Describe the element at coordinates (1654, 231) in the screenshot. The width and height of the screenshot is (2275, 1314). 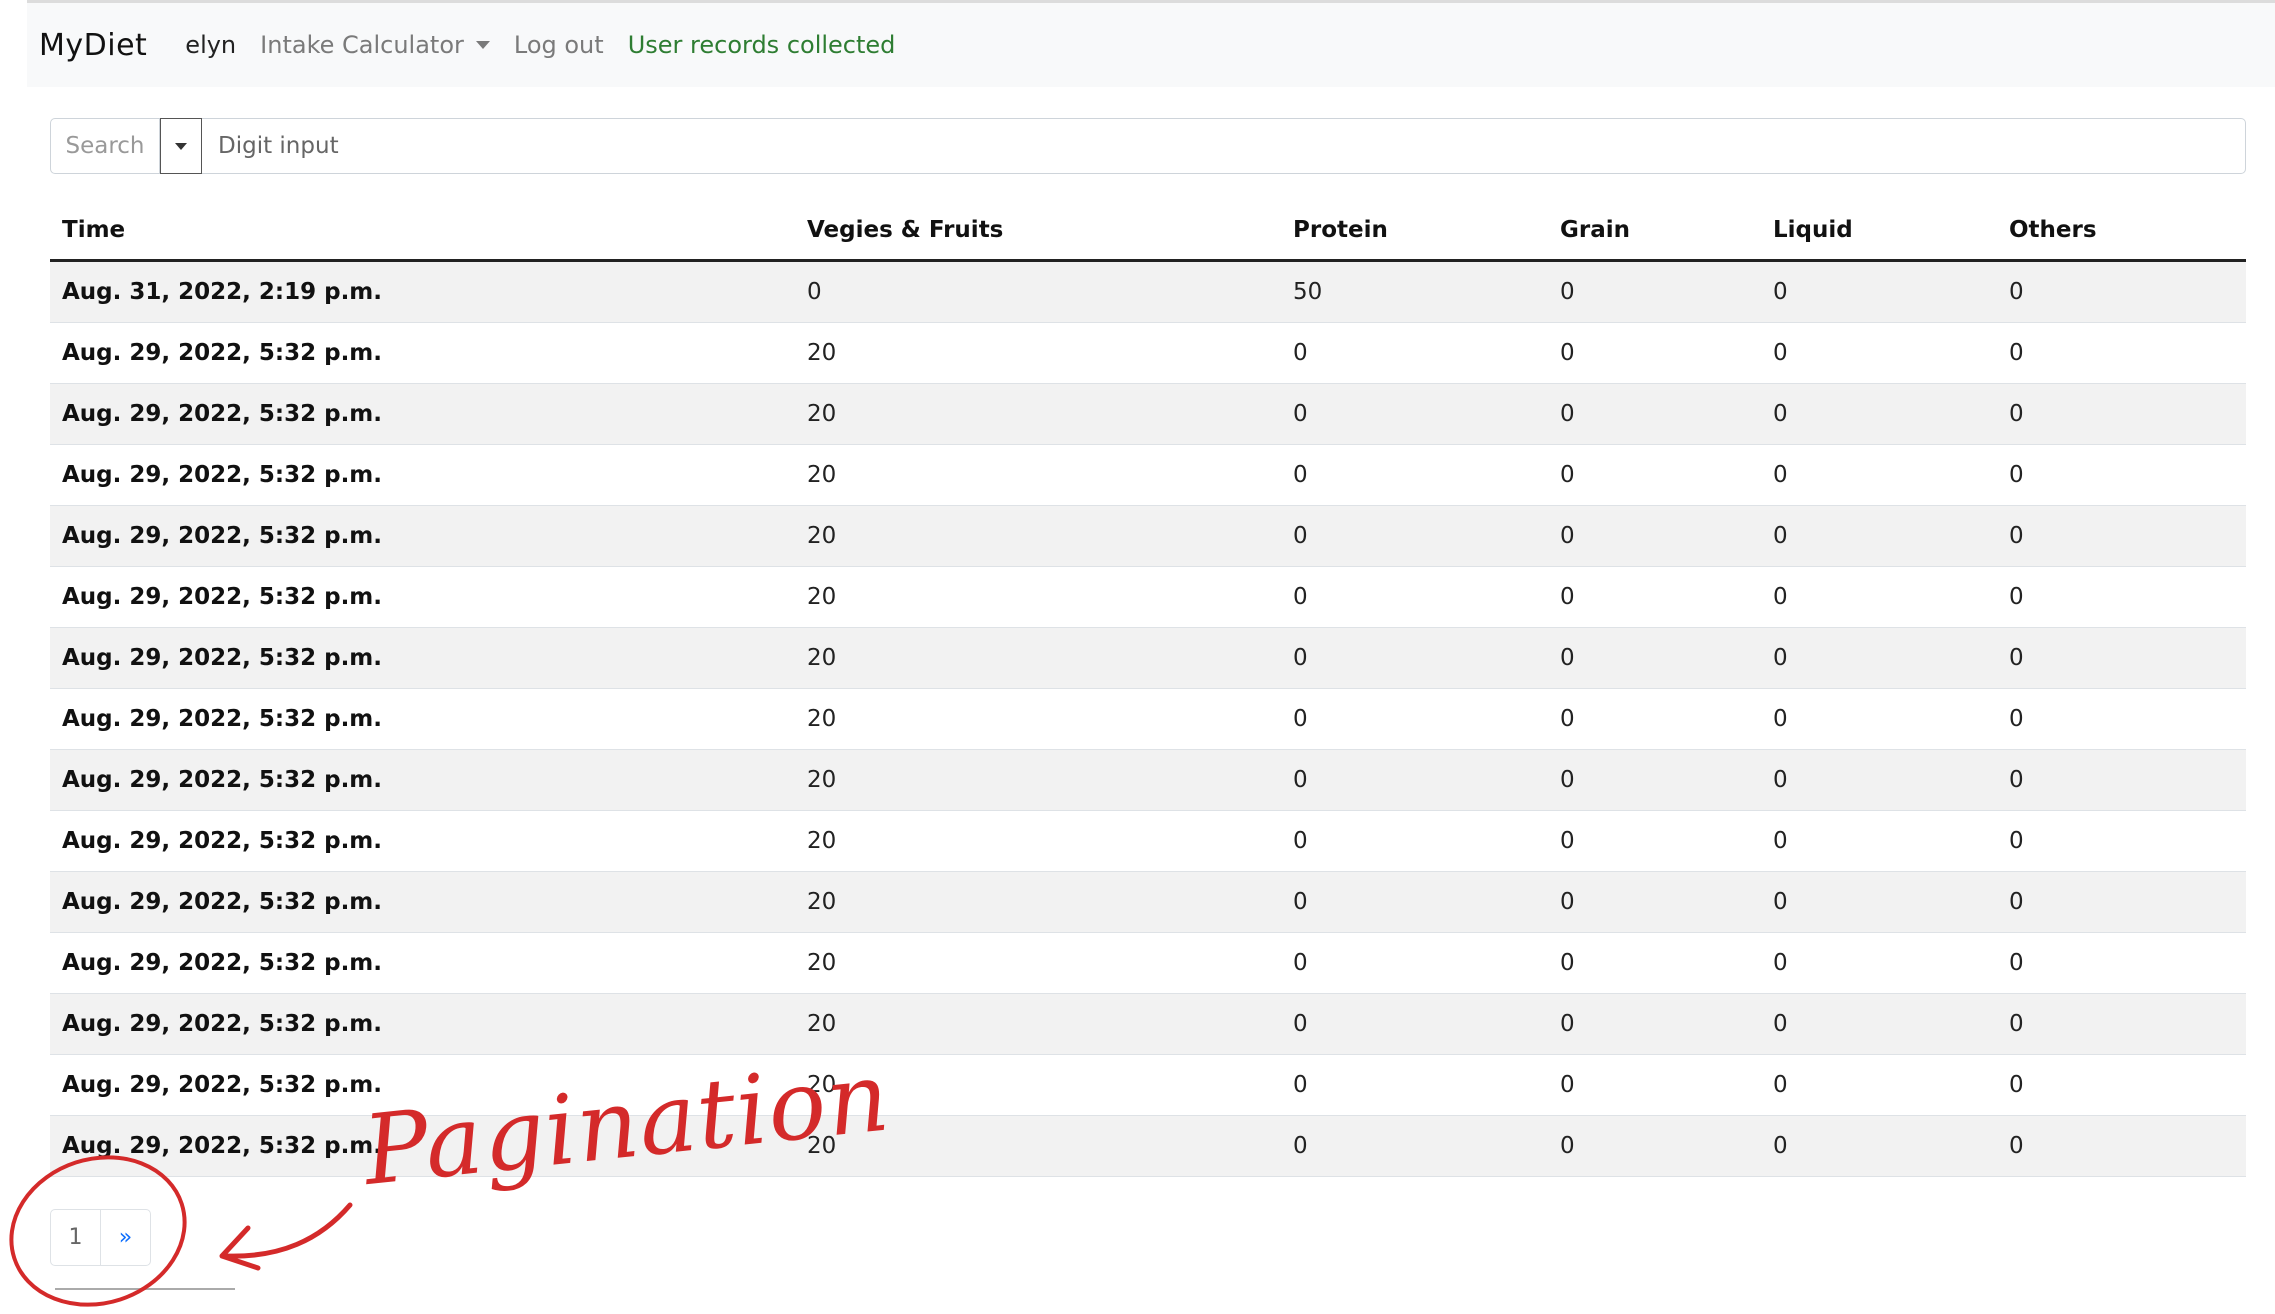
I see `column-header: Grain` at that location.